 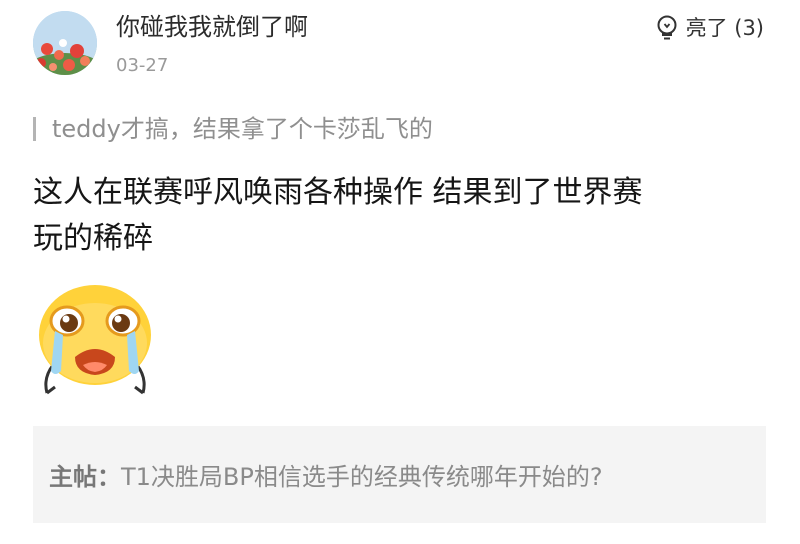 What do you see at coordinates (212, 27) in the screenshot?
I see `username: 你碰我我就倒了啊` at bounding box center [212, 27].